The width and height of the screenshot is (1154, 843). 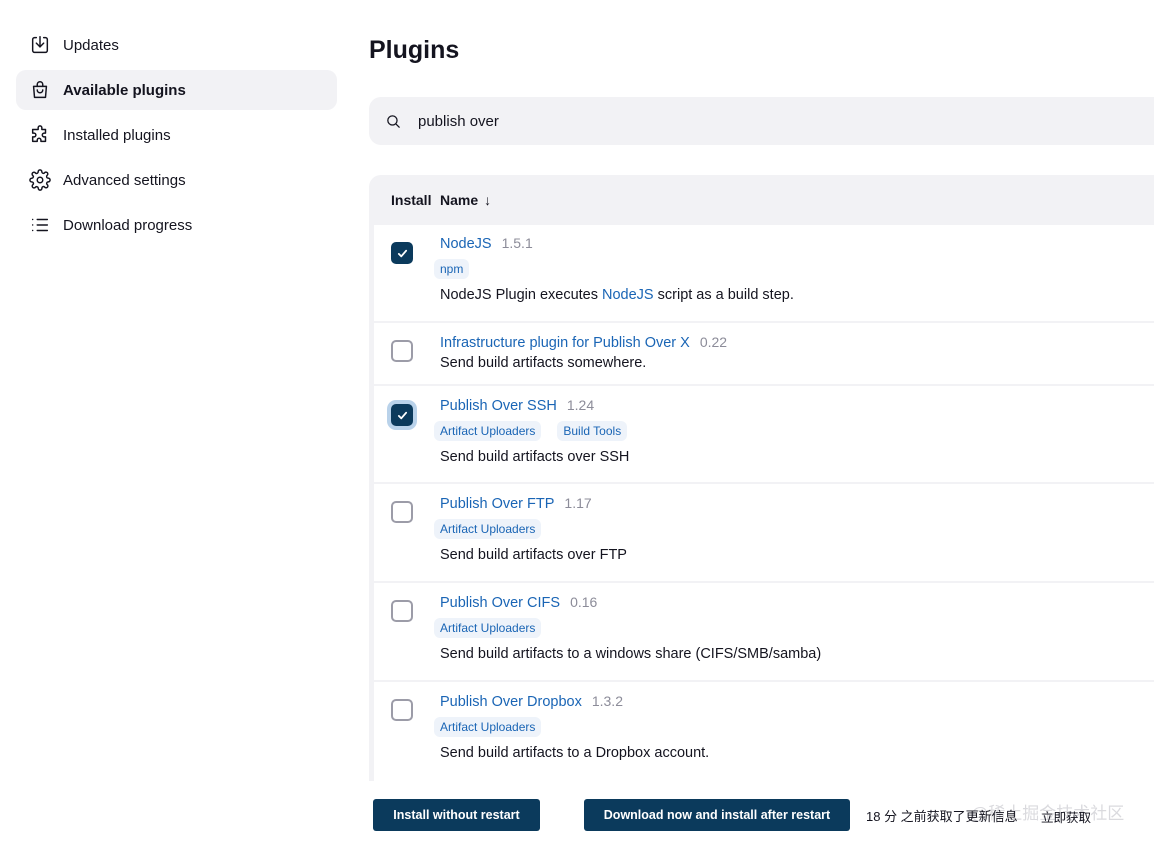 What do you see at coordinates (578, 503) in the screenshot?
I see `plugin-version: 1.17` at bounding box center [578, 503].